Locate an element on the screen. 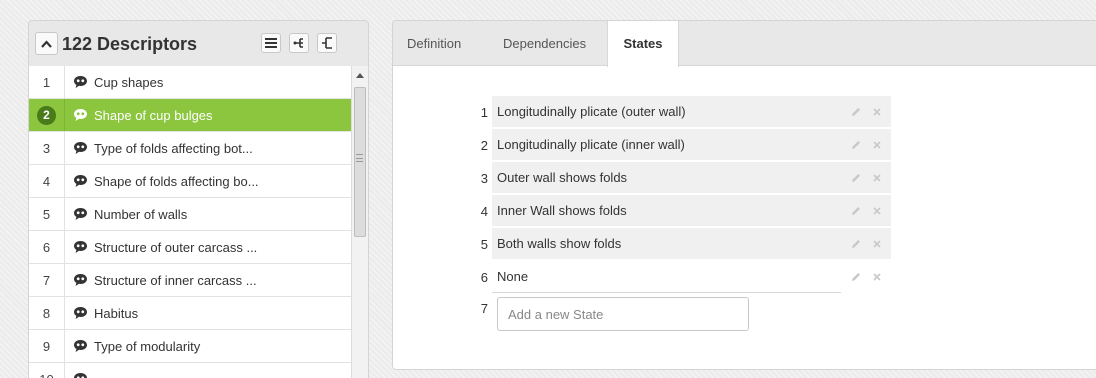 This screenshot has width=1096, height=378. state-row: 5 Both walls show folds is located at coordinates (678, 244).